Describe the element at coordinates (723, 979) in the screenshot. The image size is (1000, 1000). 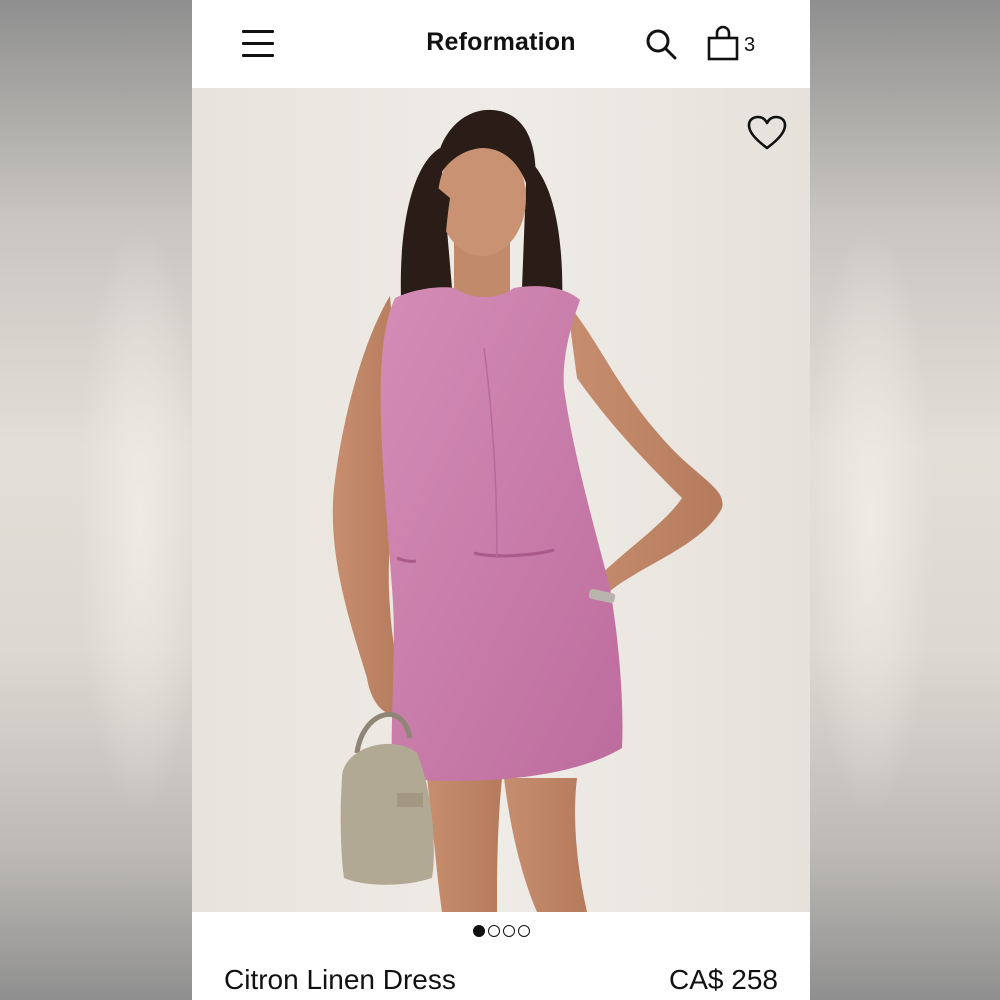
I see `product-price: CA$ 258` at that location.